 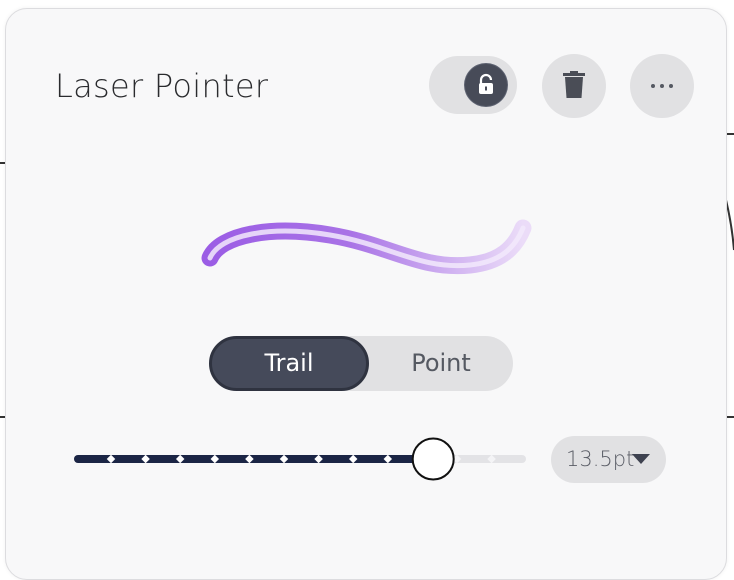 I want to click on delete-button, so click(x=574, y=86).